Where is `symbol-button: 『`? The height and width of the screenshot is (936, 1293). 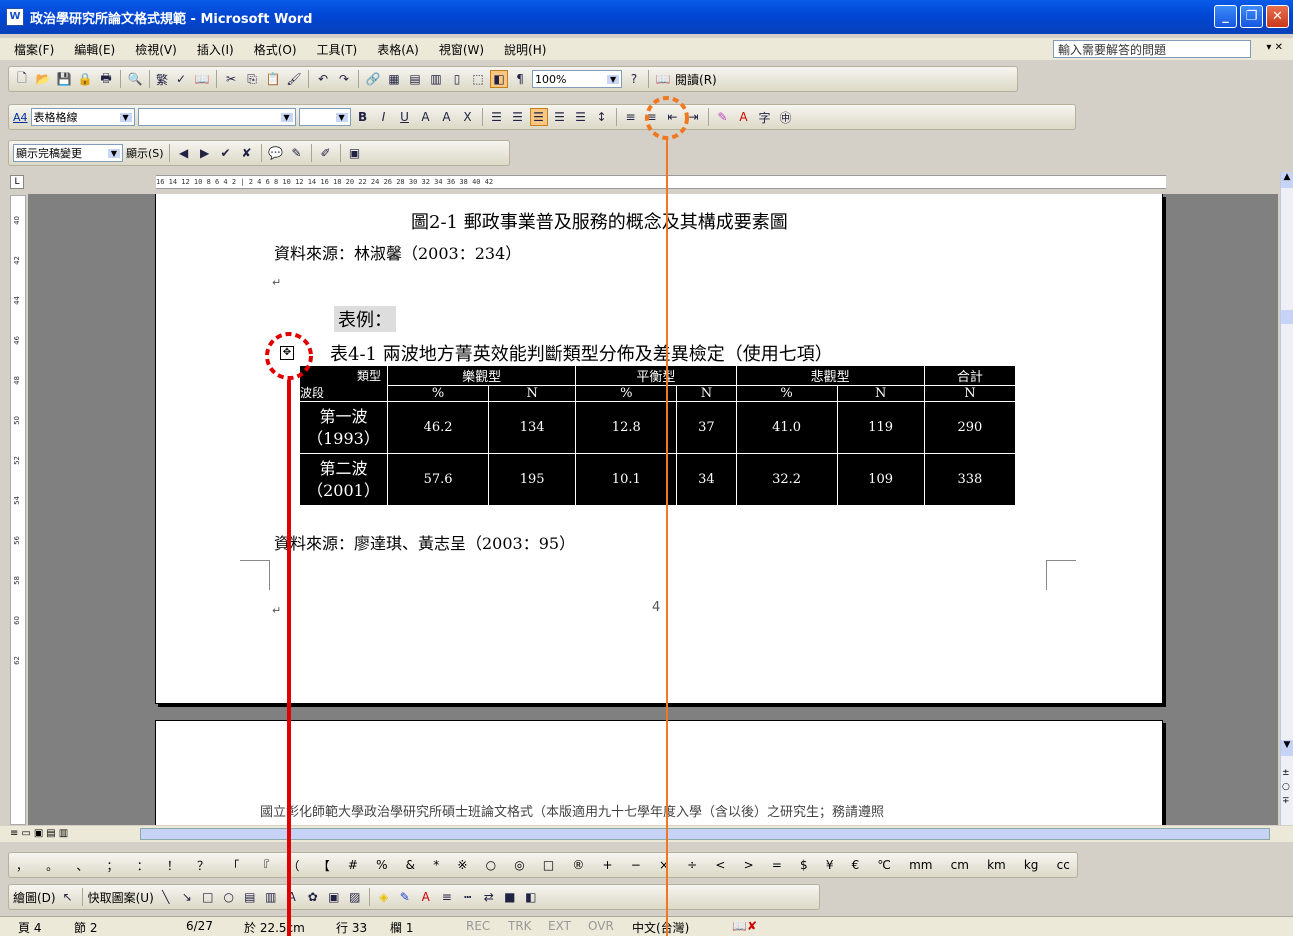 symbol-button: 『 is located at coordinates (263, 865).